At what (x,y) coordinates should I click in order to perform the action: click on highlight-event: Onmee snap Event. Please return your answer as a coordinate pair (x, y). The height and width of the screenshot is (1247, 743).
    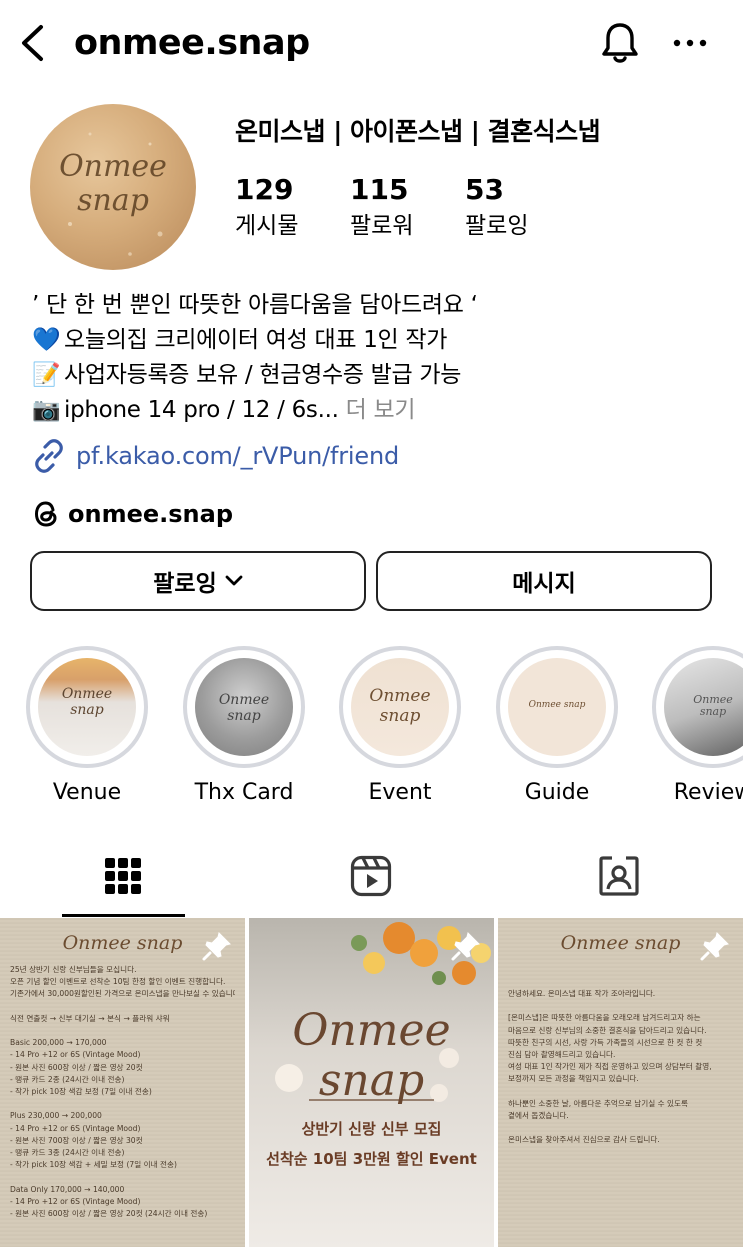
    Looking at the image, I should click on (400, 727).